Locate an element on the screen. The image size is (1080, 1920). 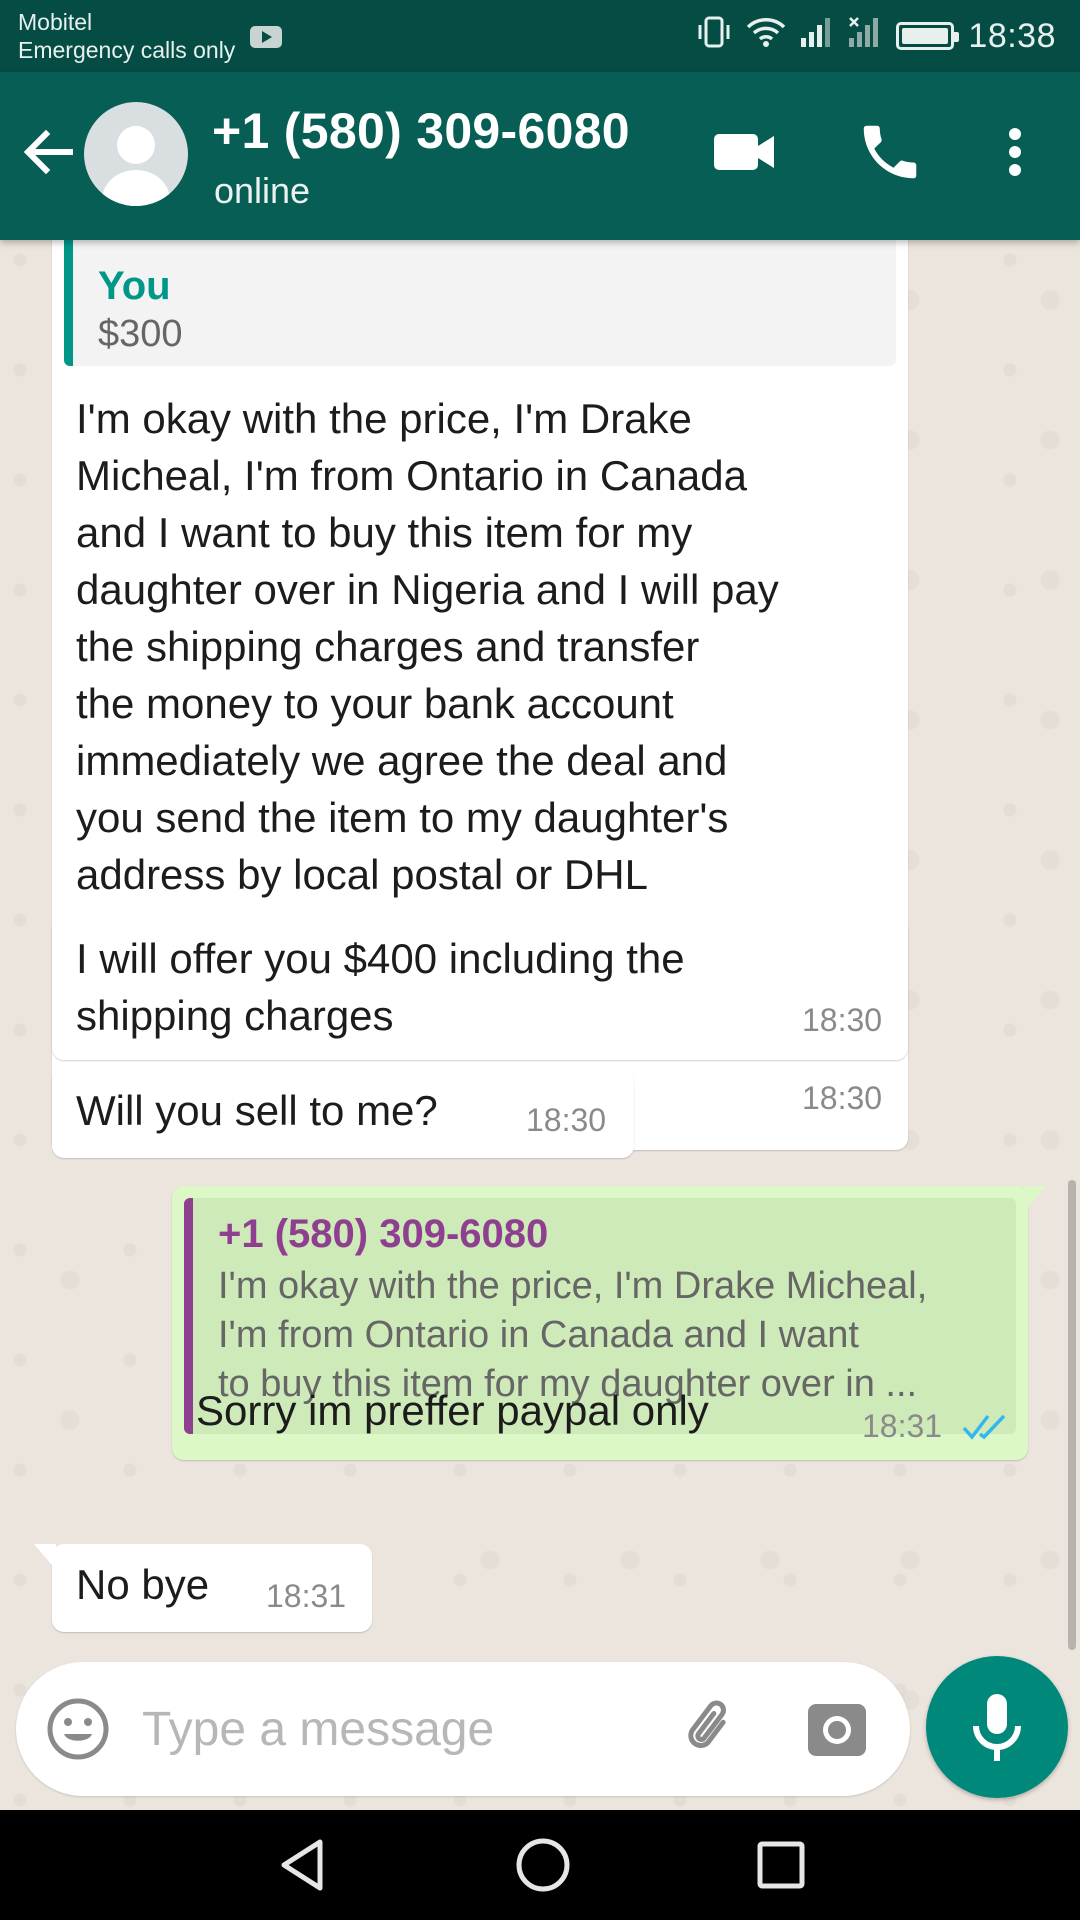
message-line: I will offer you $400 including the is located at coordinates (380, 958).